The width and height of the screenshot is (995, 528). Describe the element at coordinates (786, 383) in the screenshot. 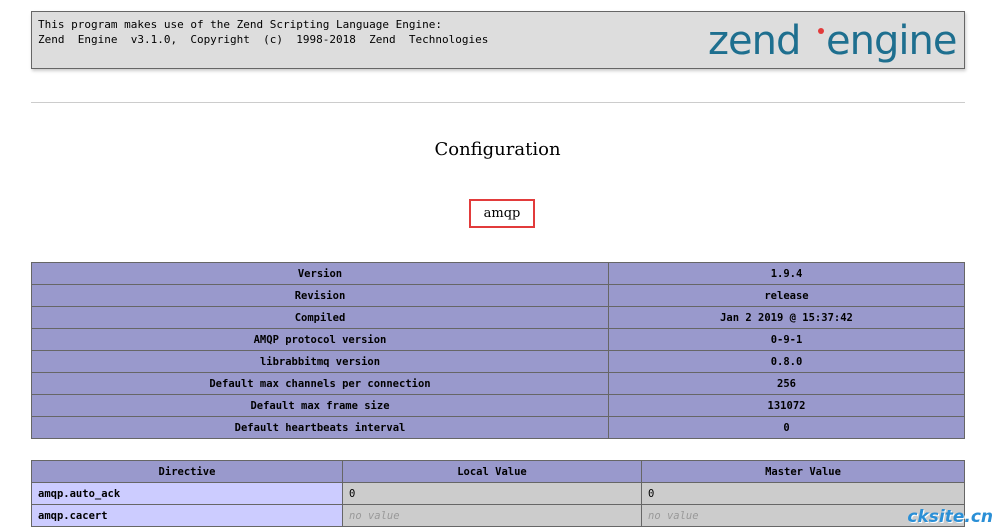

I see `info-value: 256` at that location.